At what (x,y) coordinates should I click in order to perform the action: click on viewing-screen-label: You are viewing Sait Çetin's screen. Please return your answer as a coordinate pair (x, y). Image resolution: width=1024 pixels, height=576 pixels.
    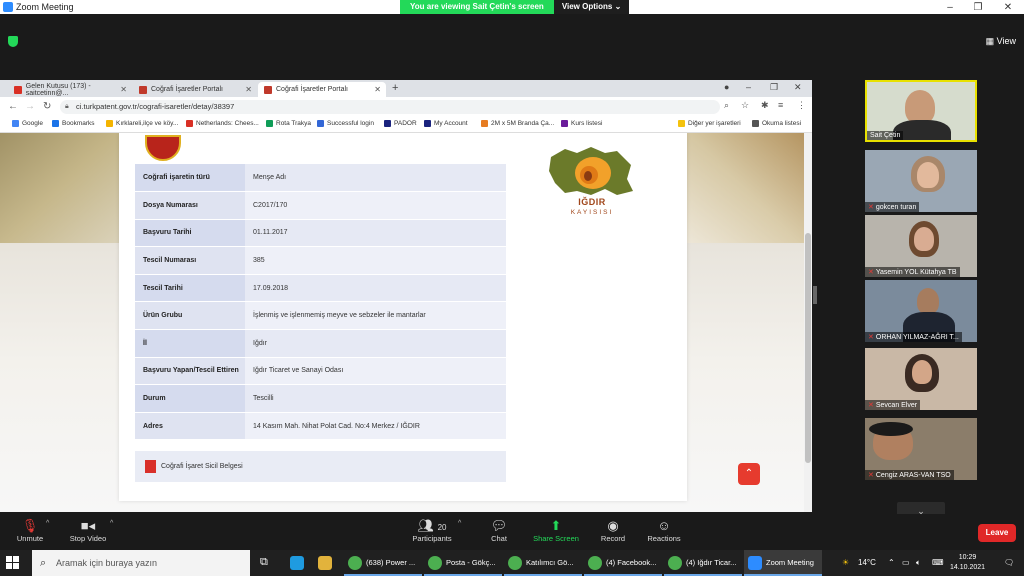
    Looking at the image, I should click on (477, 7).